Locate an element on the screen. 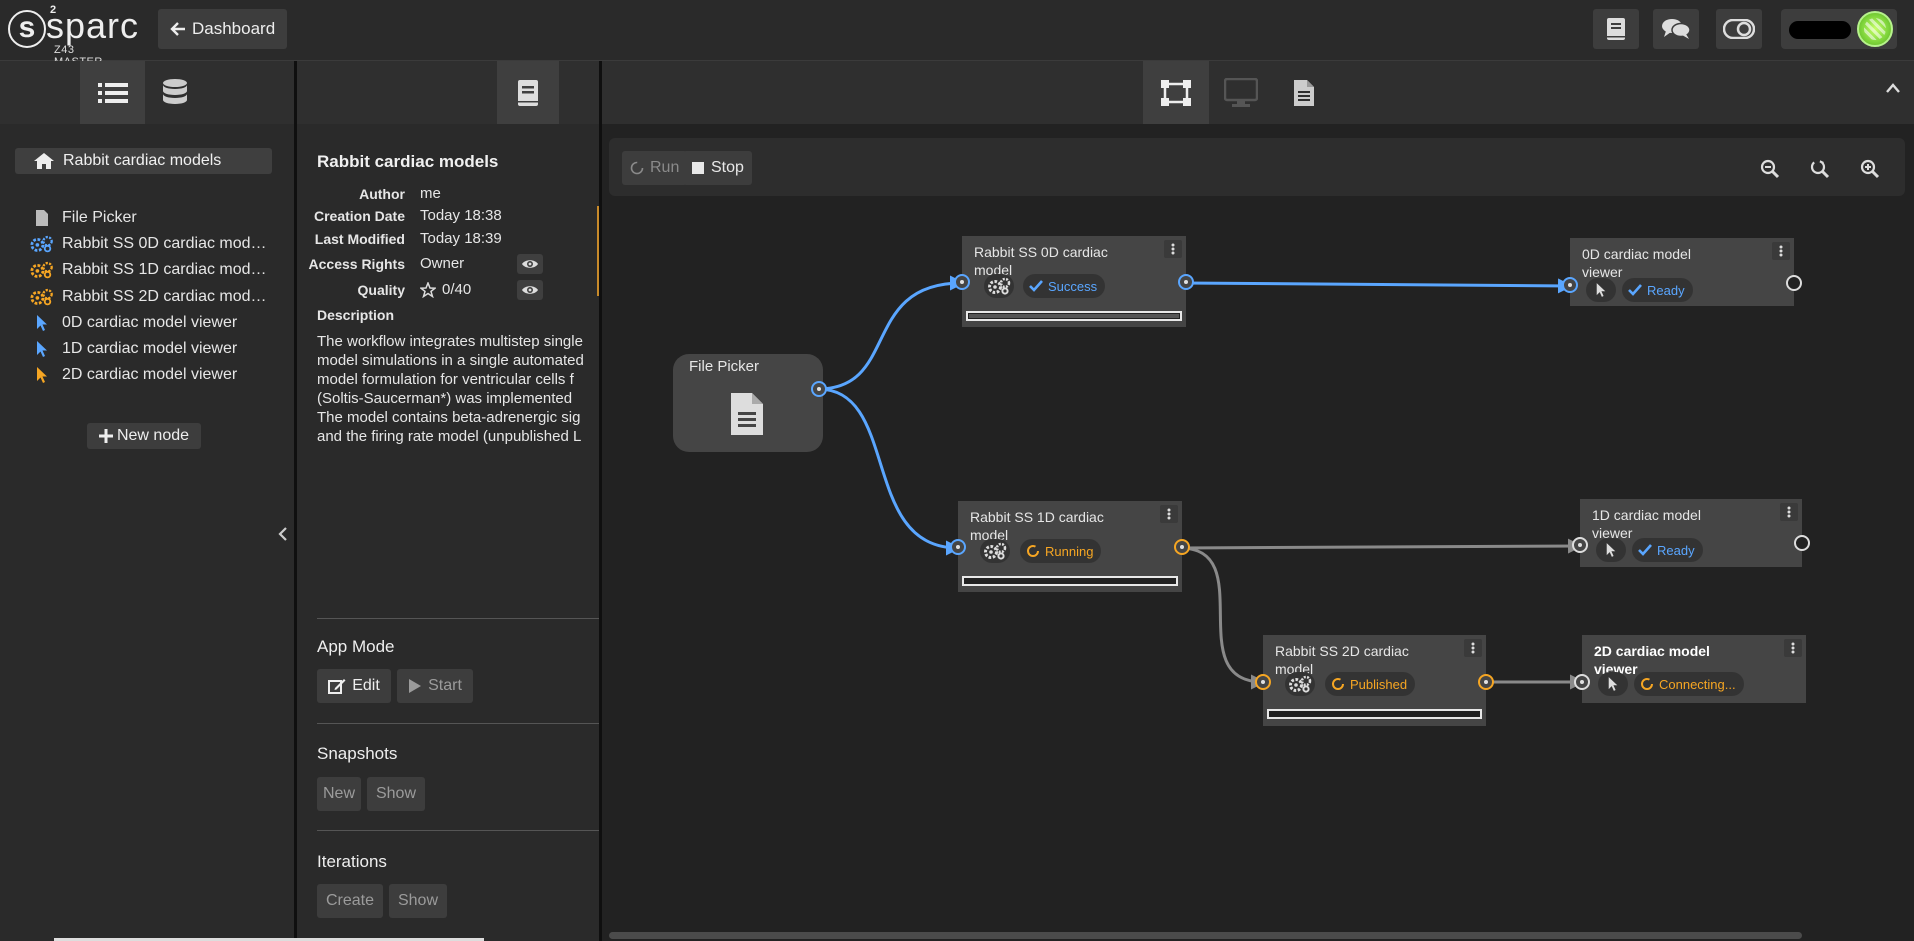 This screenshot has width=1914, height=941. status-text: Running is located at coordinates (1069, 551).